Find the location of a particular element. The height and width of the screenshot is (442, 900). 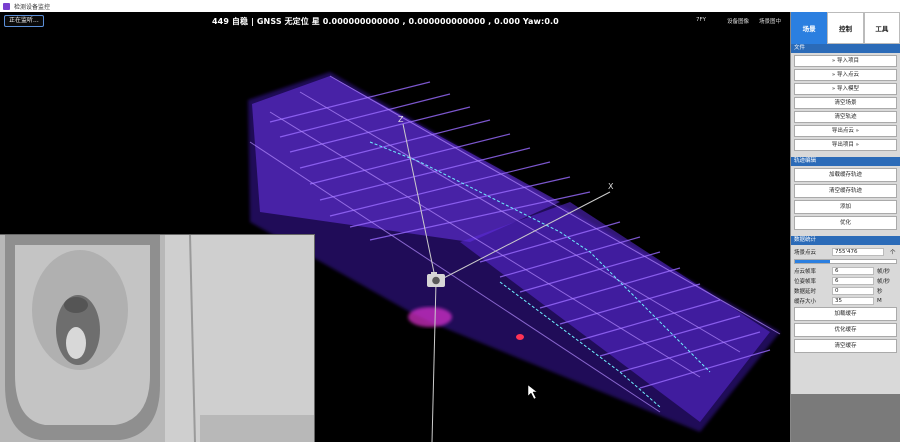

stat-value: 35 is located at coordinates (853, 300).